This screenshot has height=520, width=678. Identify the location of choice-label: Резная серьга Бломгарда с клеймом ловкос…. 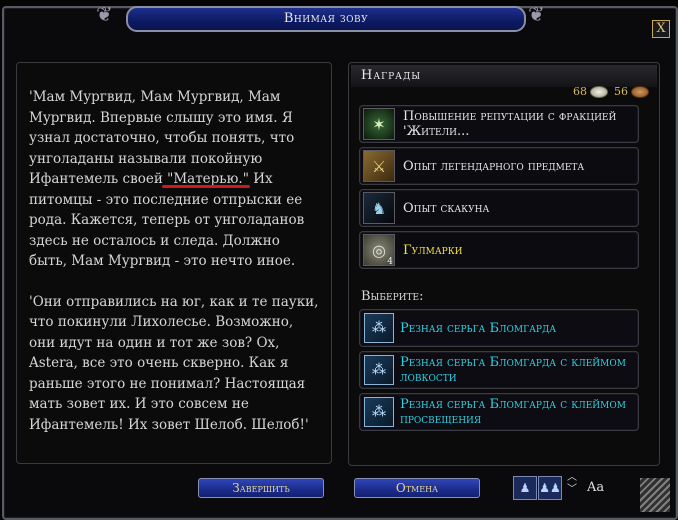
(513, 370).